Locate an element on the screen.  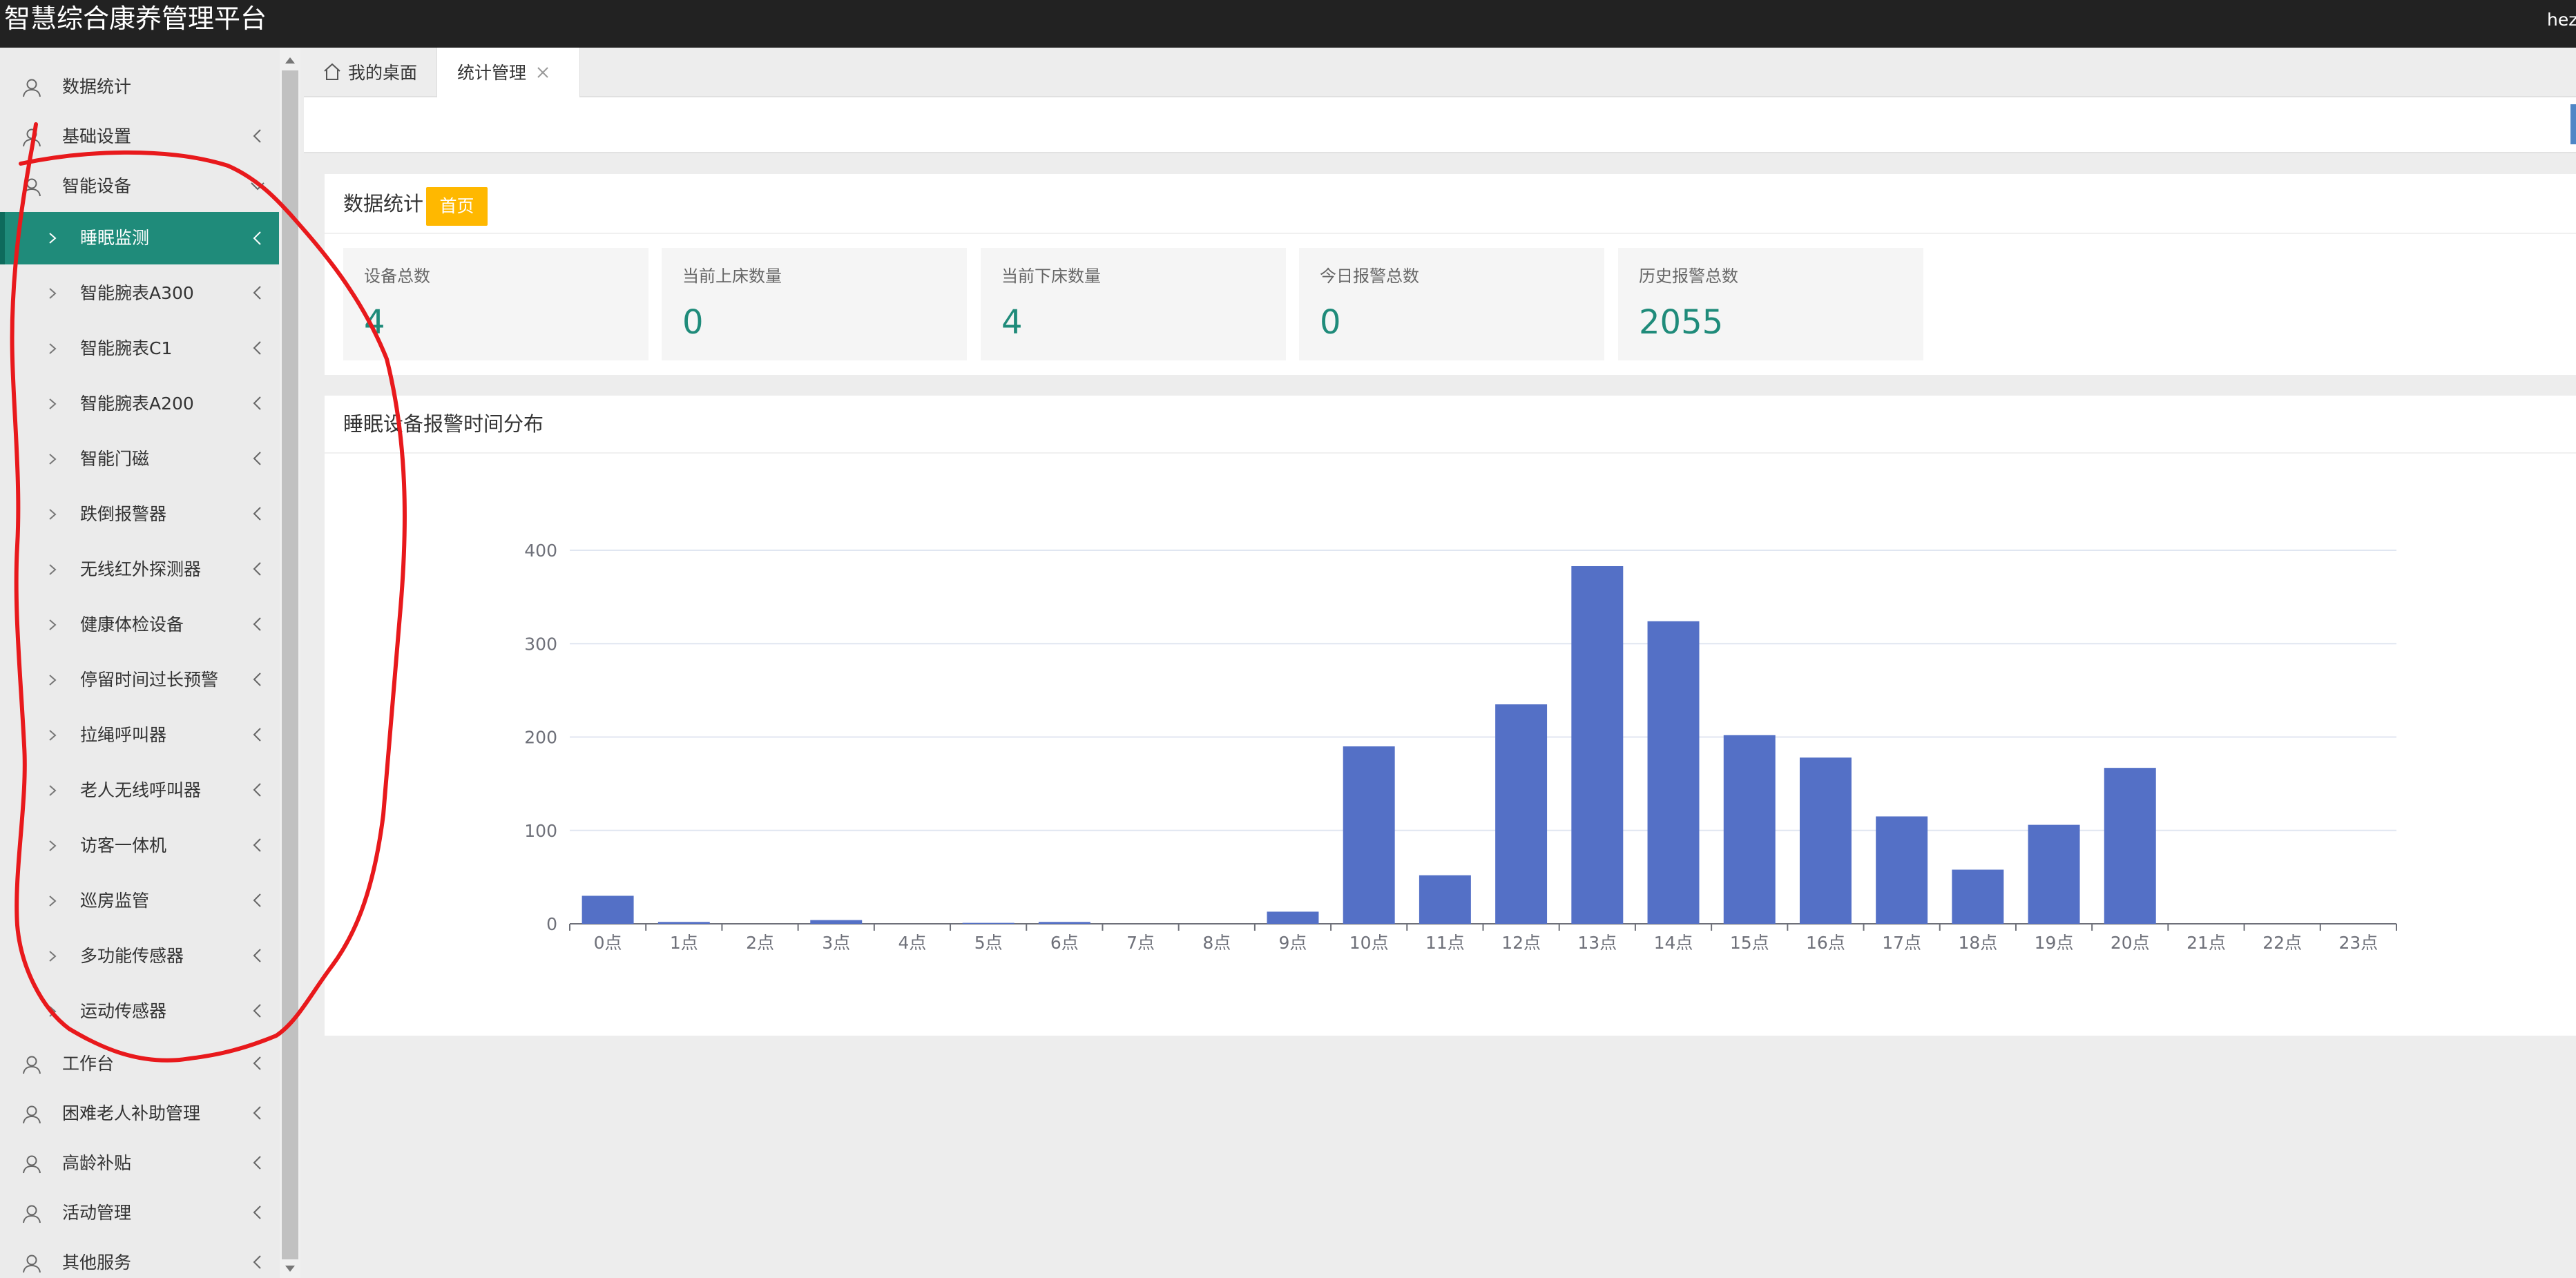
stat-label: 历史报警总数 is located at coordinates (1688, 276).